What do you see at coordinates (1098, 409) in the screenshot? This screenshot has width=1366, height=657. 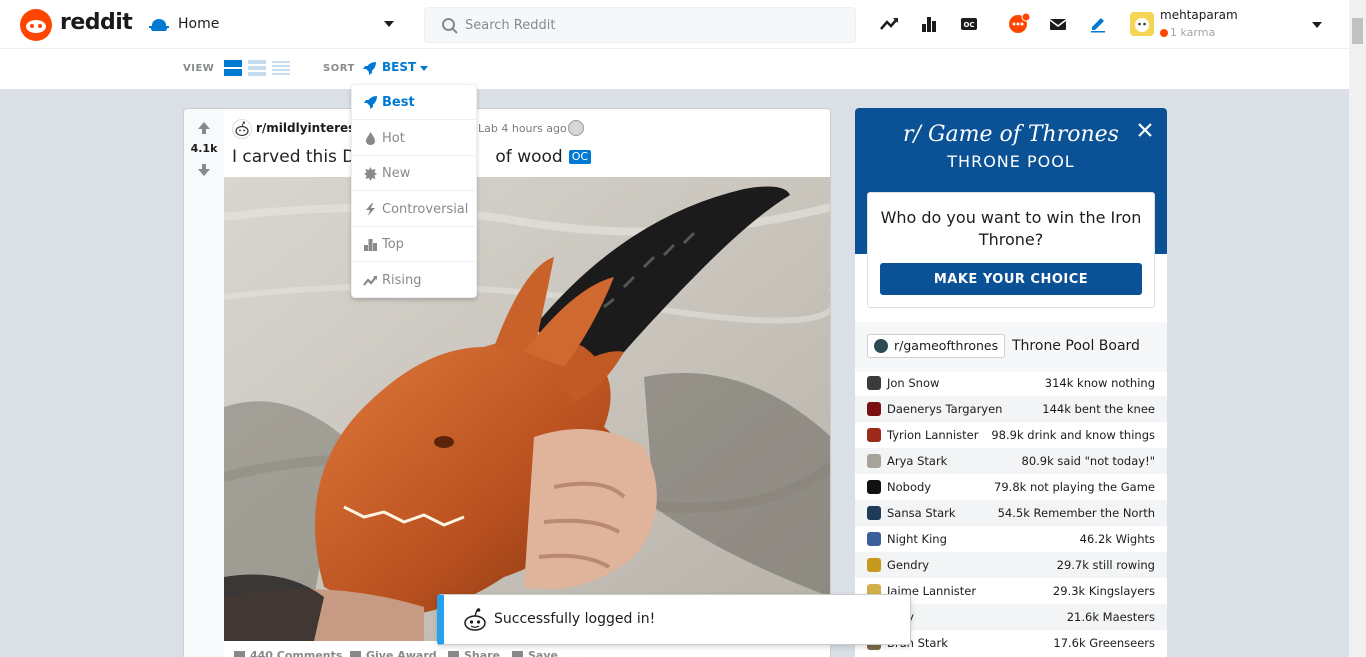 I see `candidate-votes: 144k bent the knee` at bounding box center [1098, 409].